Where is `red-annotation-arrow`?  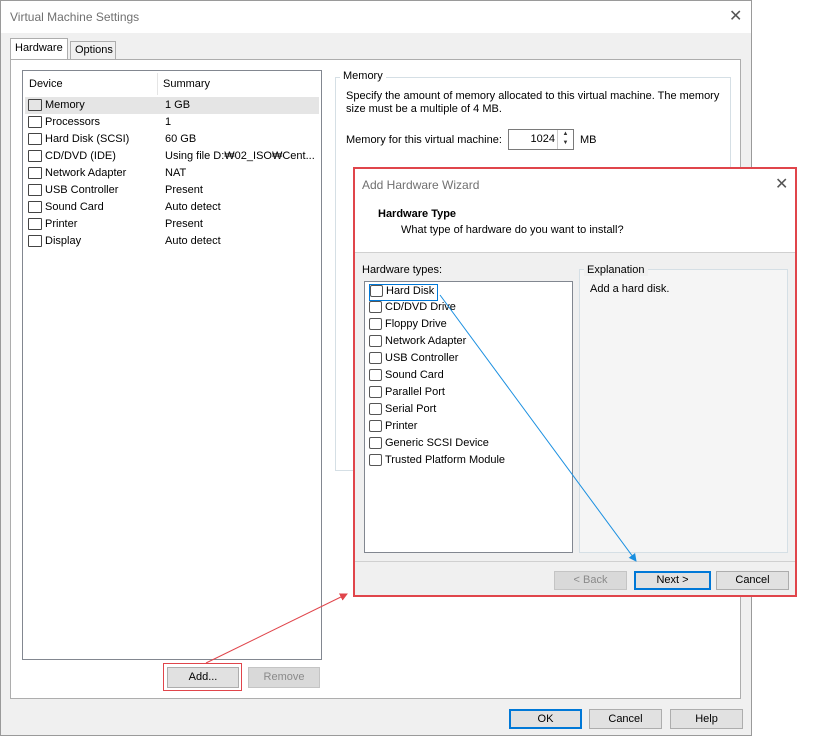
red-annotation-arrow is located at coordinates (276, 628).